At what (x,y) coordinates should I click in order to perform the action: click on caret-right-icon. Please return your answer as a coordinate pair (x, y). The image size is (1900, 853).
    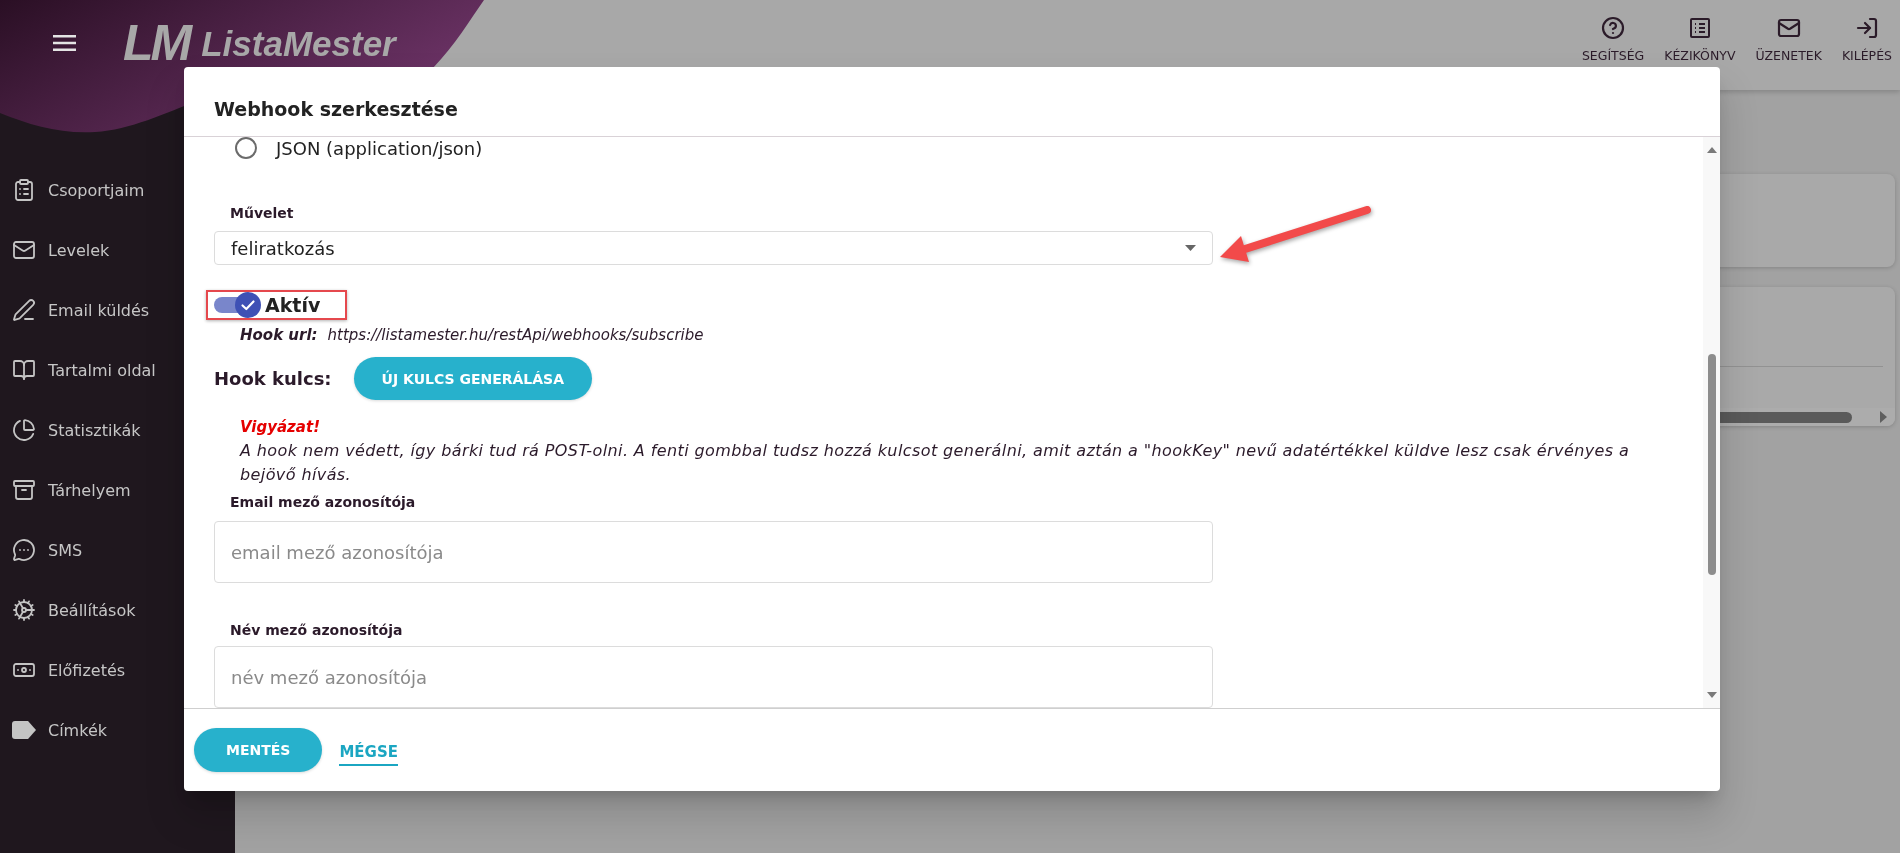
    Looking at the image, I should click on (1883, 417).